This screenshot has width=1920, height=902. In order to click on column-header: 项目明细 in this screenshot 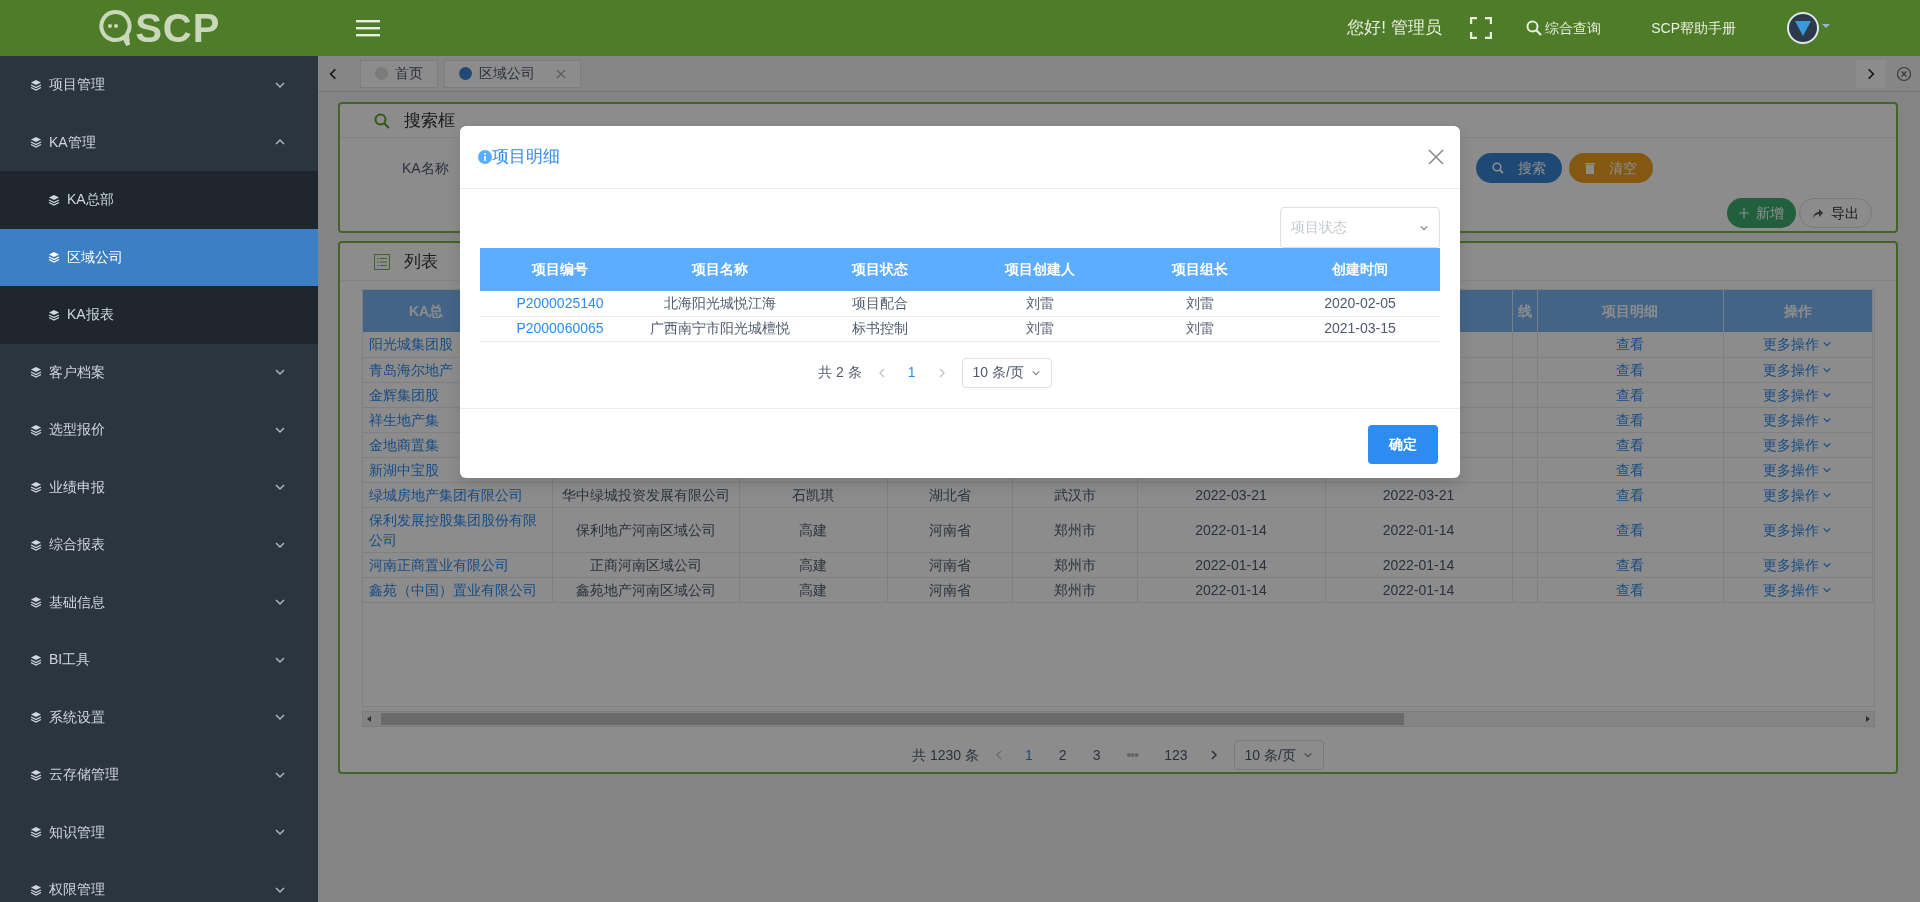, I will do `click(1630, 310)`.